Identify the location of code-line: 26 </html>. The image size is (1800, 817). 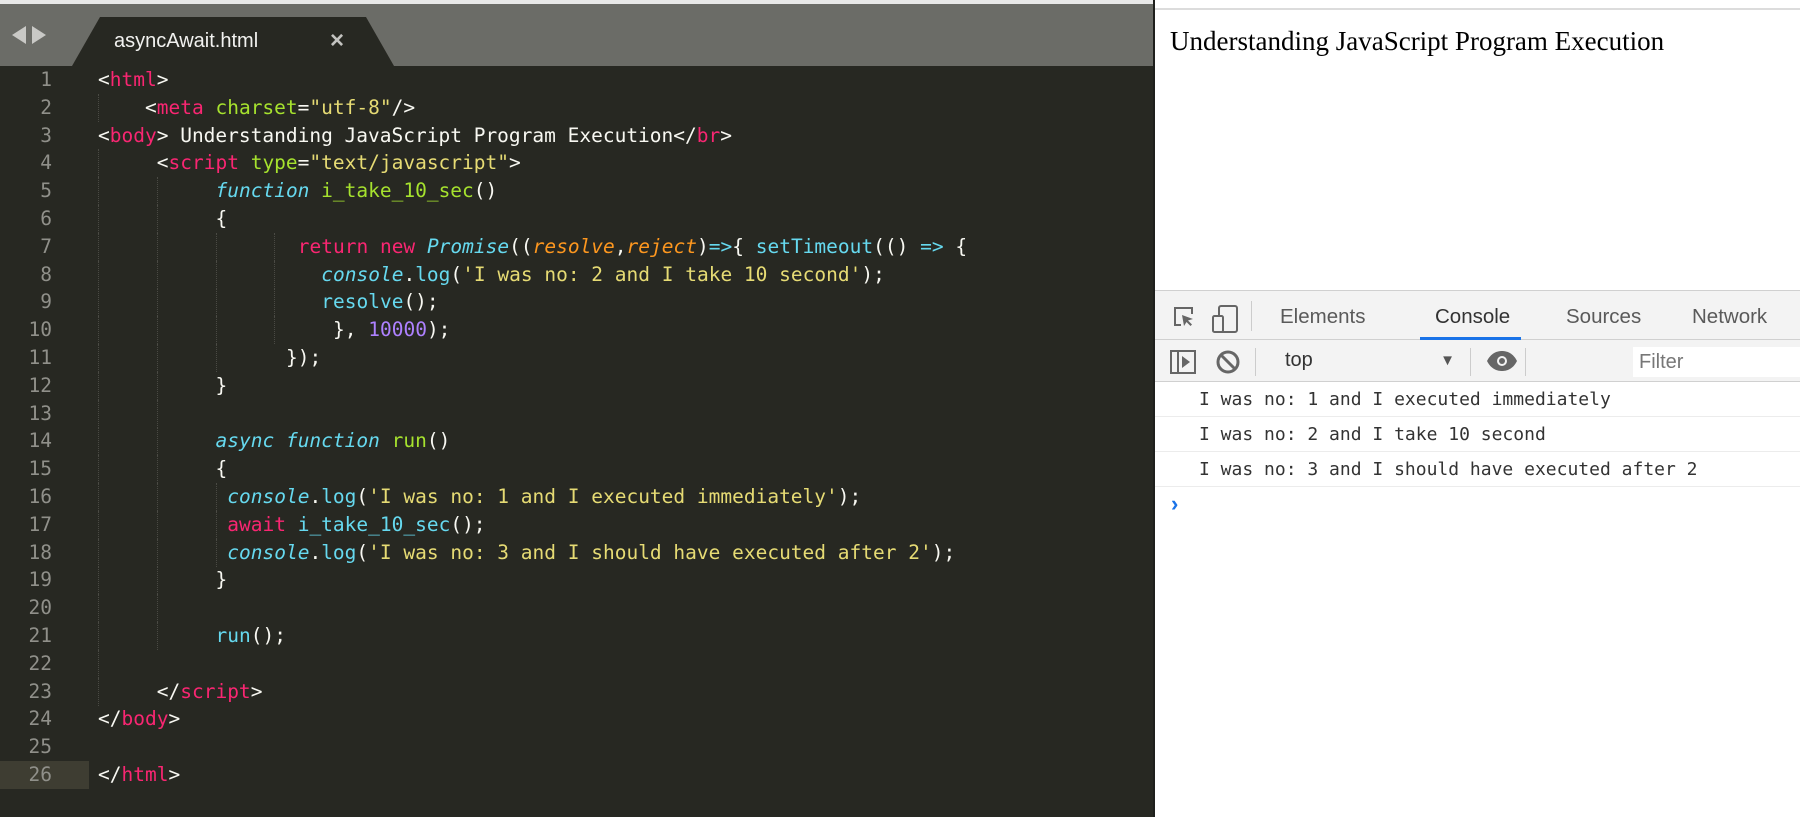
(576, 775).